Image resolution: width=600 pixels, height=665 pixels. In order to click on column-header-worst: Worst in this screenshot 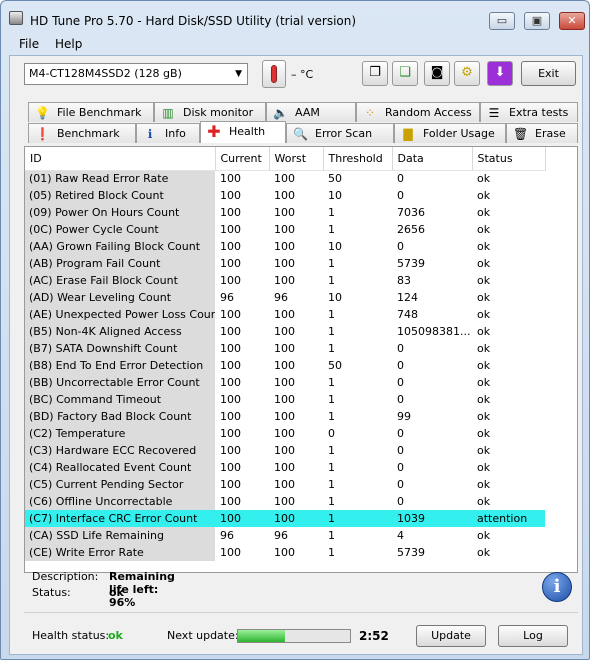, I will do `click(296, 159)`.